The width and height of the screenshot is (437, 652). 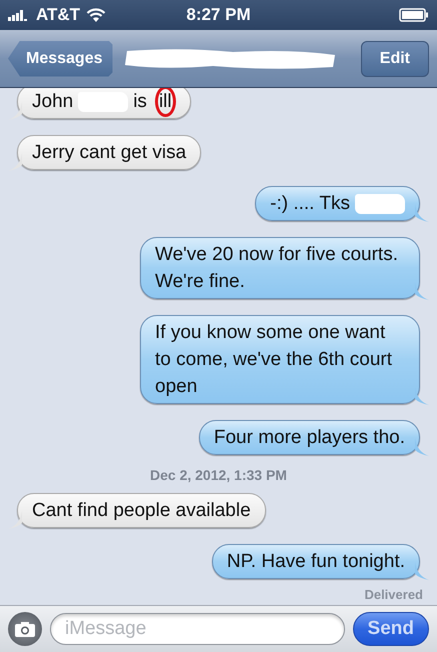 I want to click on message-text: -:) .... Tks, so click(x=310, y=204).